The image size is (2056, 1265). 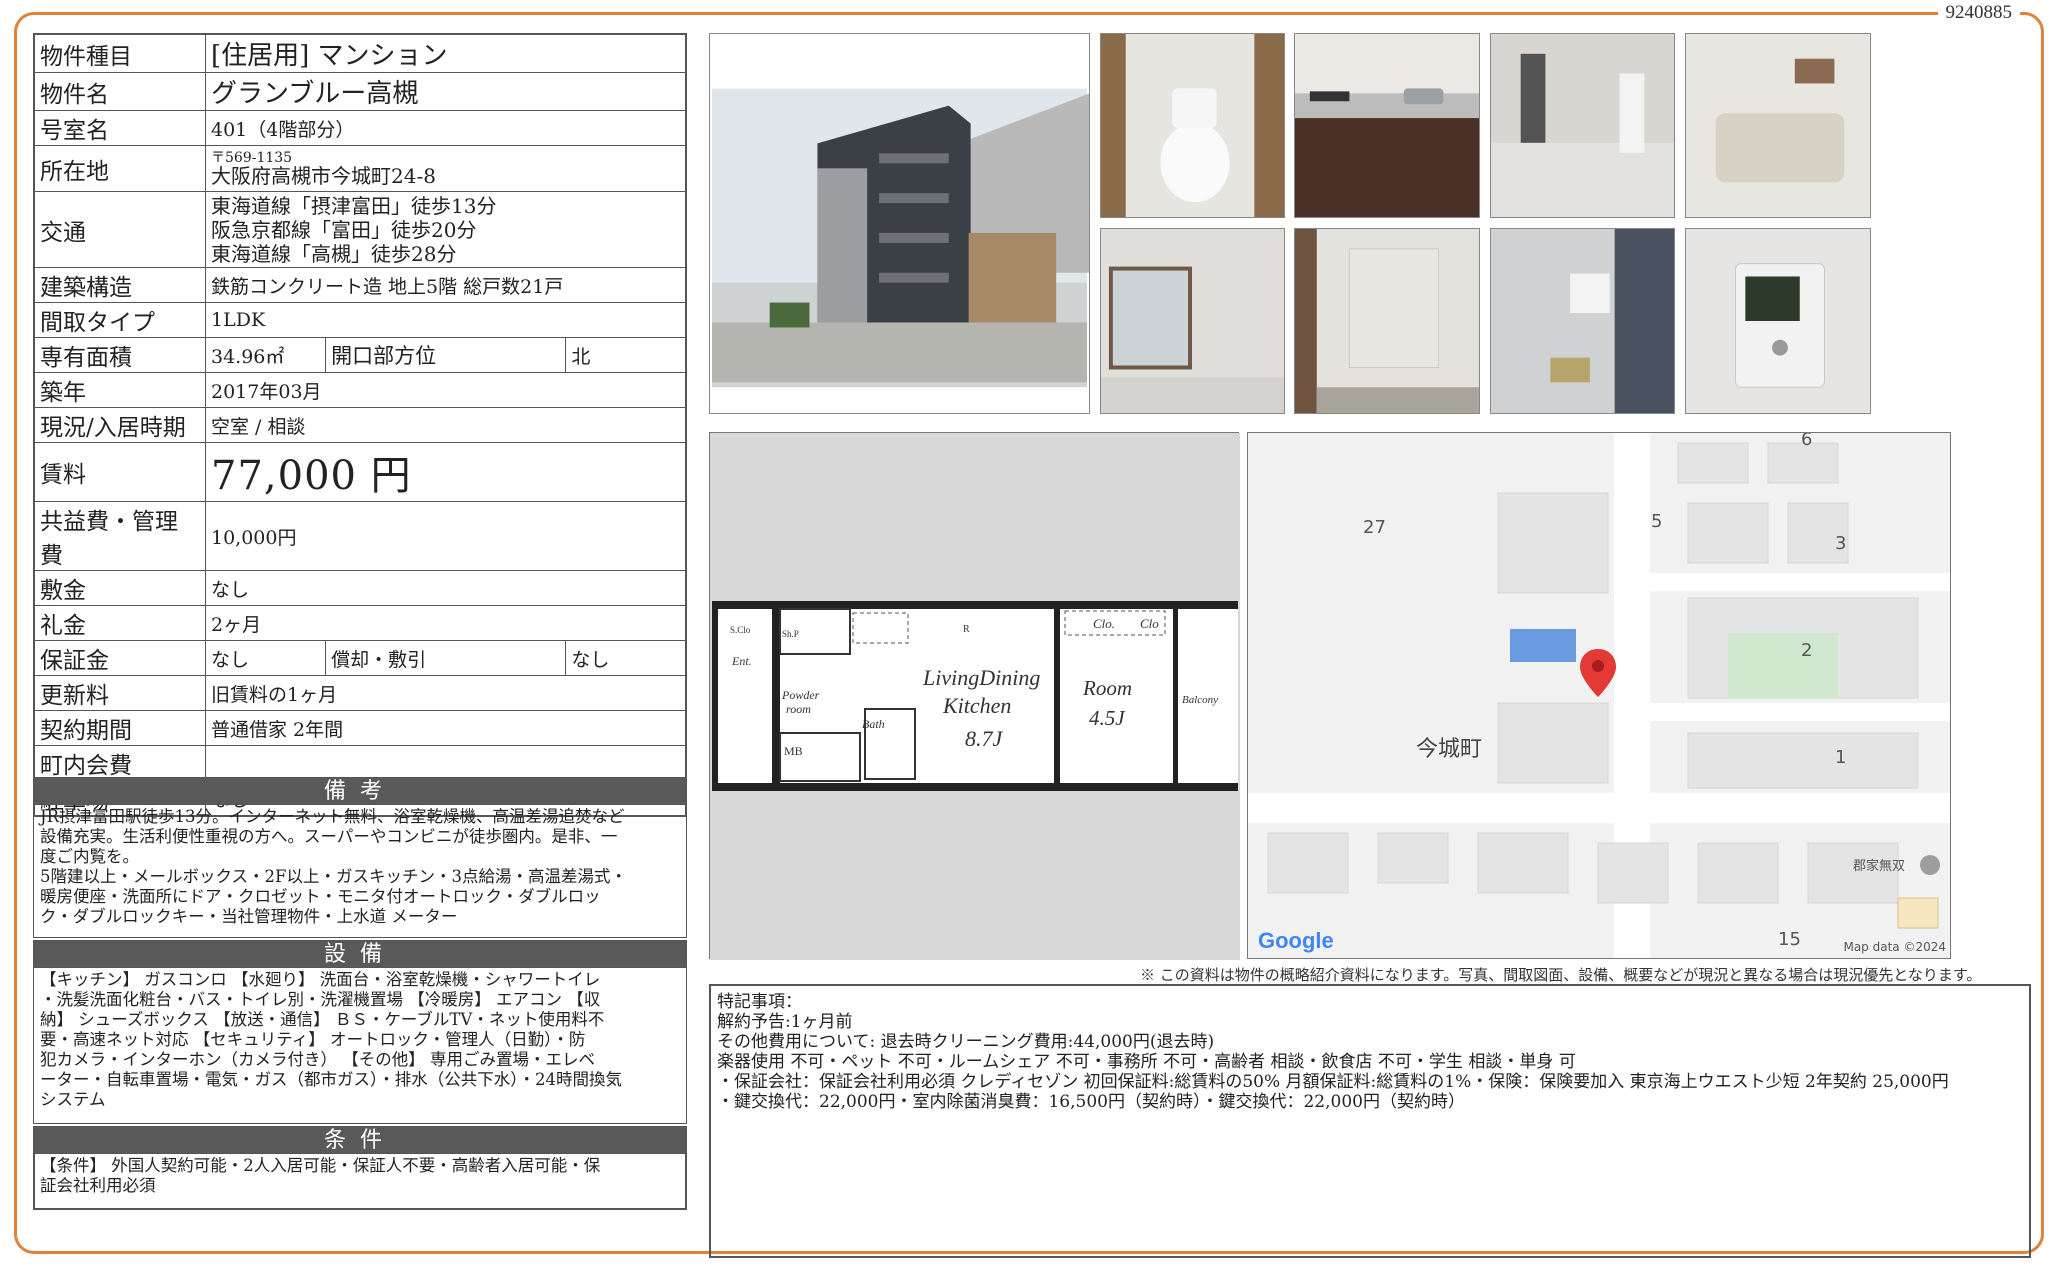 What do you see at coordinates (344, 229) in the screenshot?
I see `transport-line: 阪急京都線「富田」徒歩20分` at bounding box center [344, 229].